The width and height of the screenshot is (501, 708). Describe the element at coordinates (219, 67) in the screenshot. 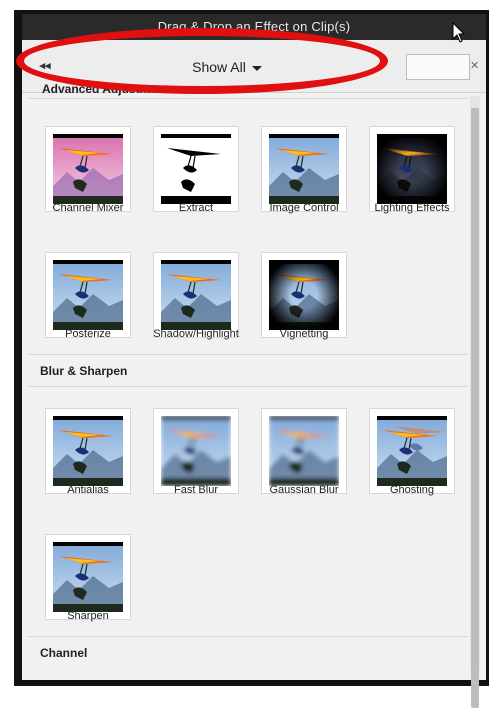

I see `show-all-label: Show All` at that location.